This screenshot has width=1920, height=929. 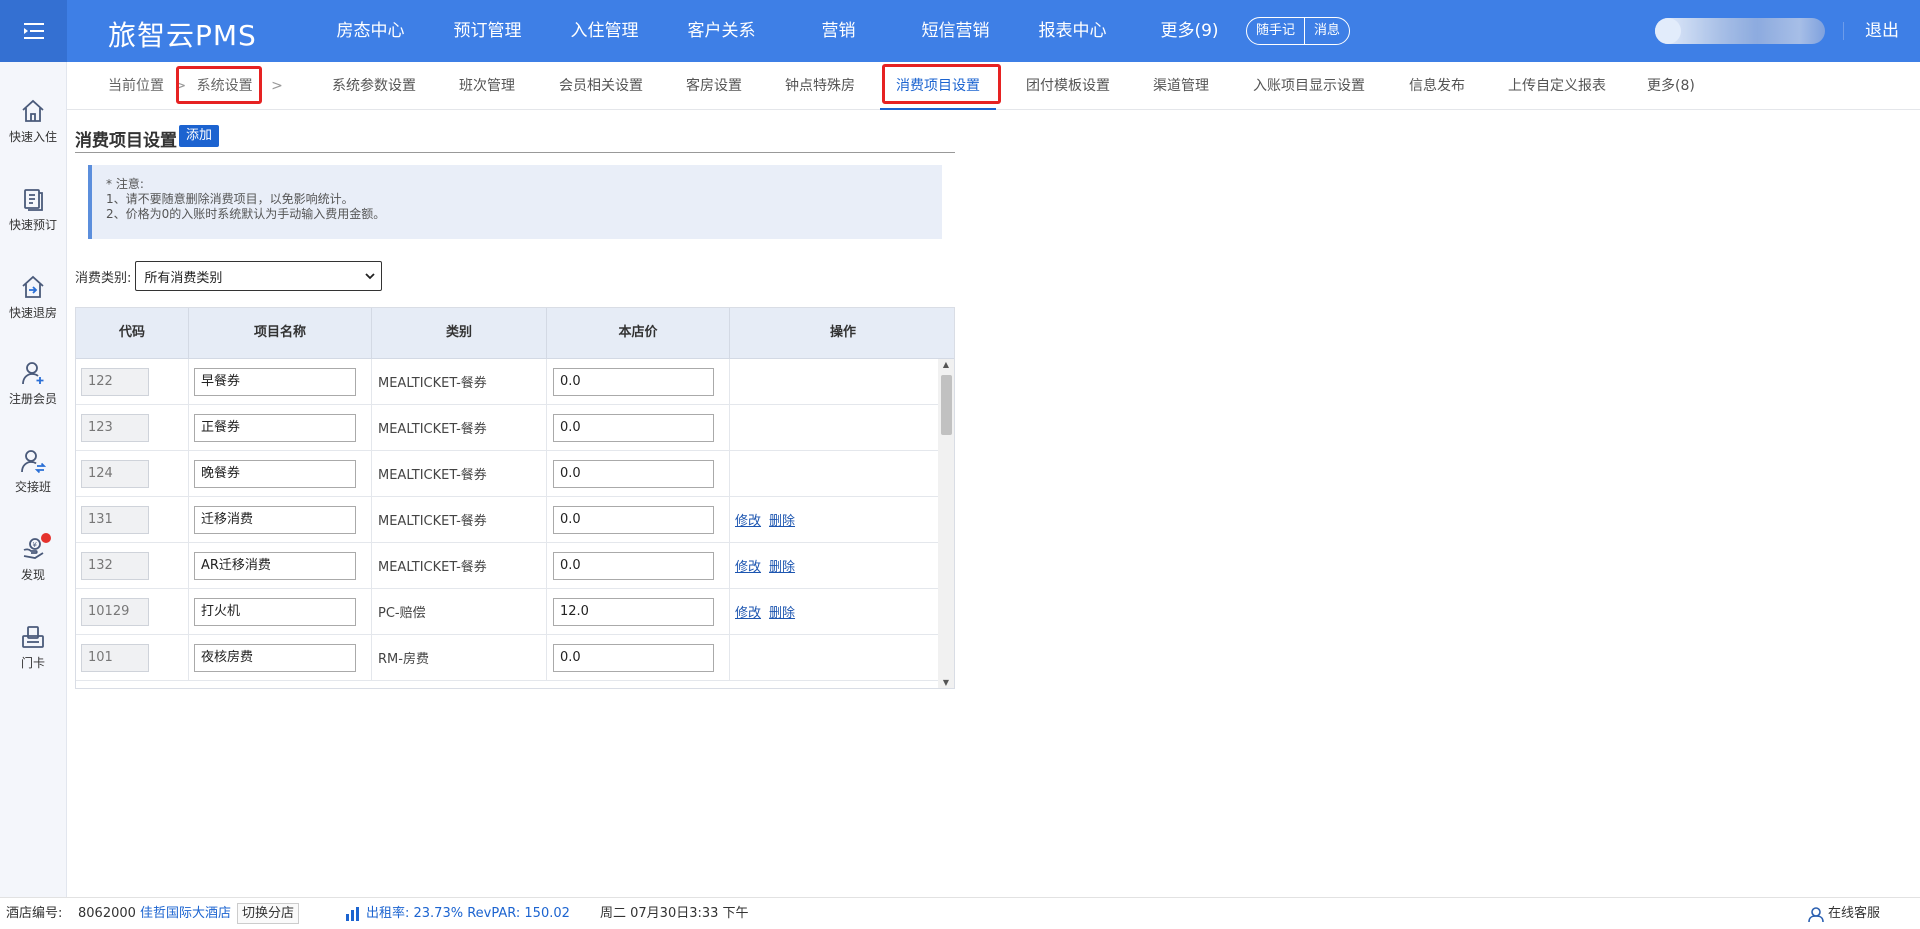 What do you see at coordinates (674, 913) in the screenshot?
I see `current-datetime: 周二 07月30日3:33 下午` at bounding box center [674, 913].